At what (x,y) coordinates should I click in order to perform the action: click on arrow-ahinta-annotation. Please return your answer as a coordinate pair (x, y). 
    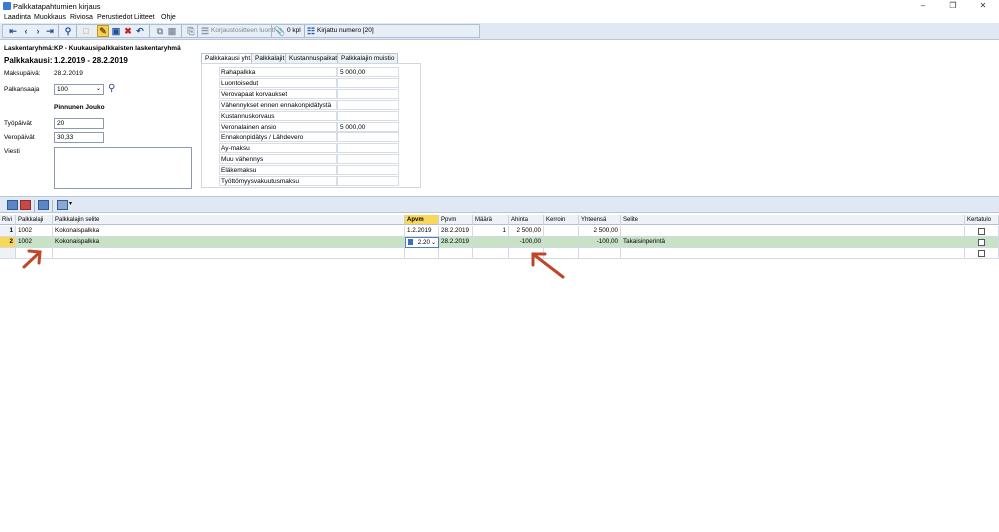
    Looking at the image, I should click on (548, 265).